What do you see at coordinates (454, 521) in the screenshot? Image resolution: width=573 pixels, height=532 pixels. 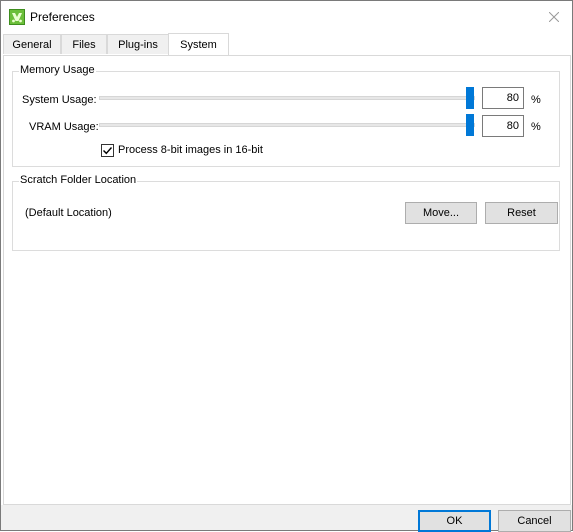 I see `ok-button: OK` at bounding box center [454, 521].